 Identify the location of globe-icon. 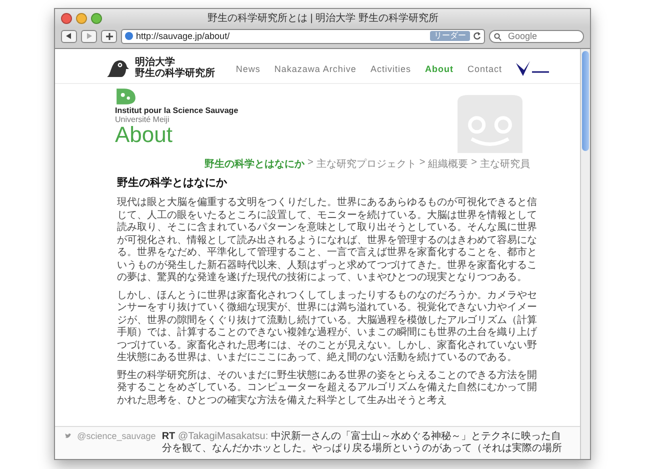
(129, 36).